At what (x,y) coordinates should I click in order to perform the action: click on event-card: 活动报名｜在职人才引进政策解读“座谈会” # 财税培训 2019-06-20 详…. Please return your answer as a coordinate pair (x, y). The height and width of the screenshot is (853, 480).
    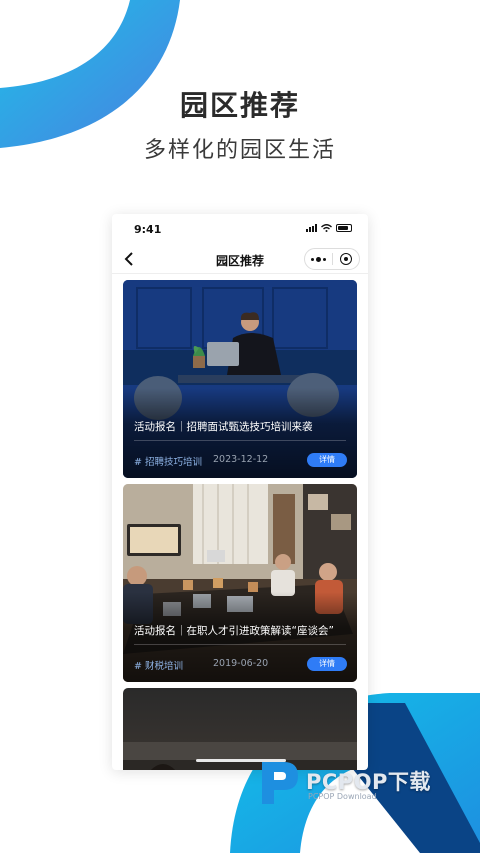
    Looking at the image, I should click on (240, 583).